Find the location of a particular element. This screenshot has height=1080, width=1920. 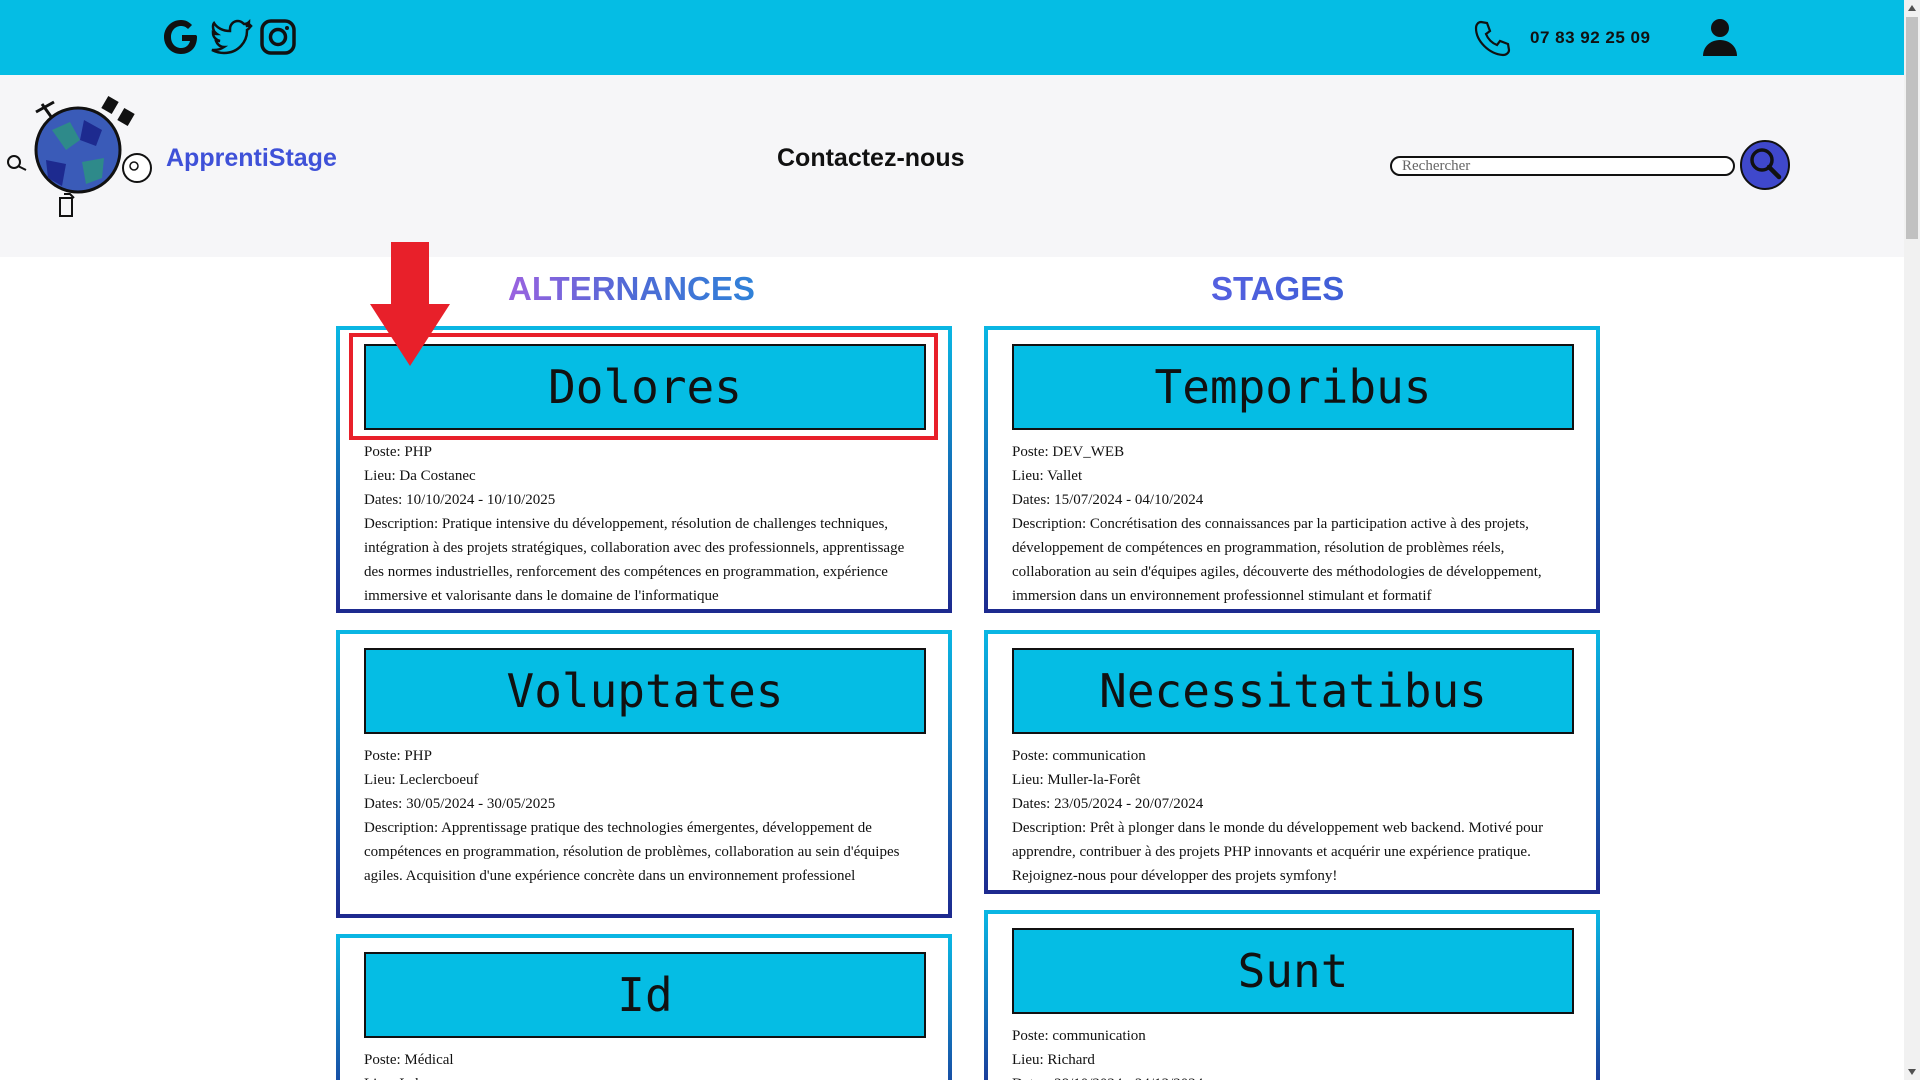

annotation-arrow-down-icon is located at coordinates (410, 304).